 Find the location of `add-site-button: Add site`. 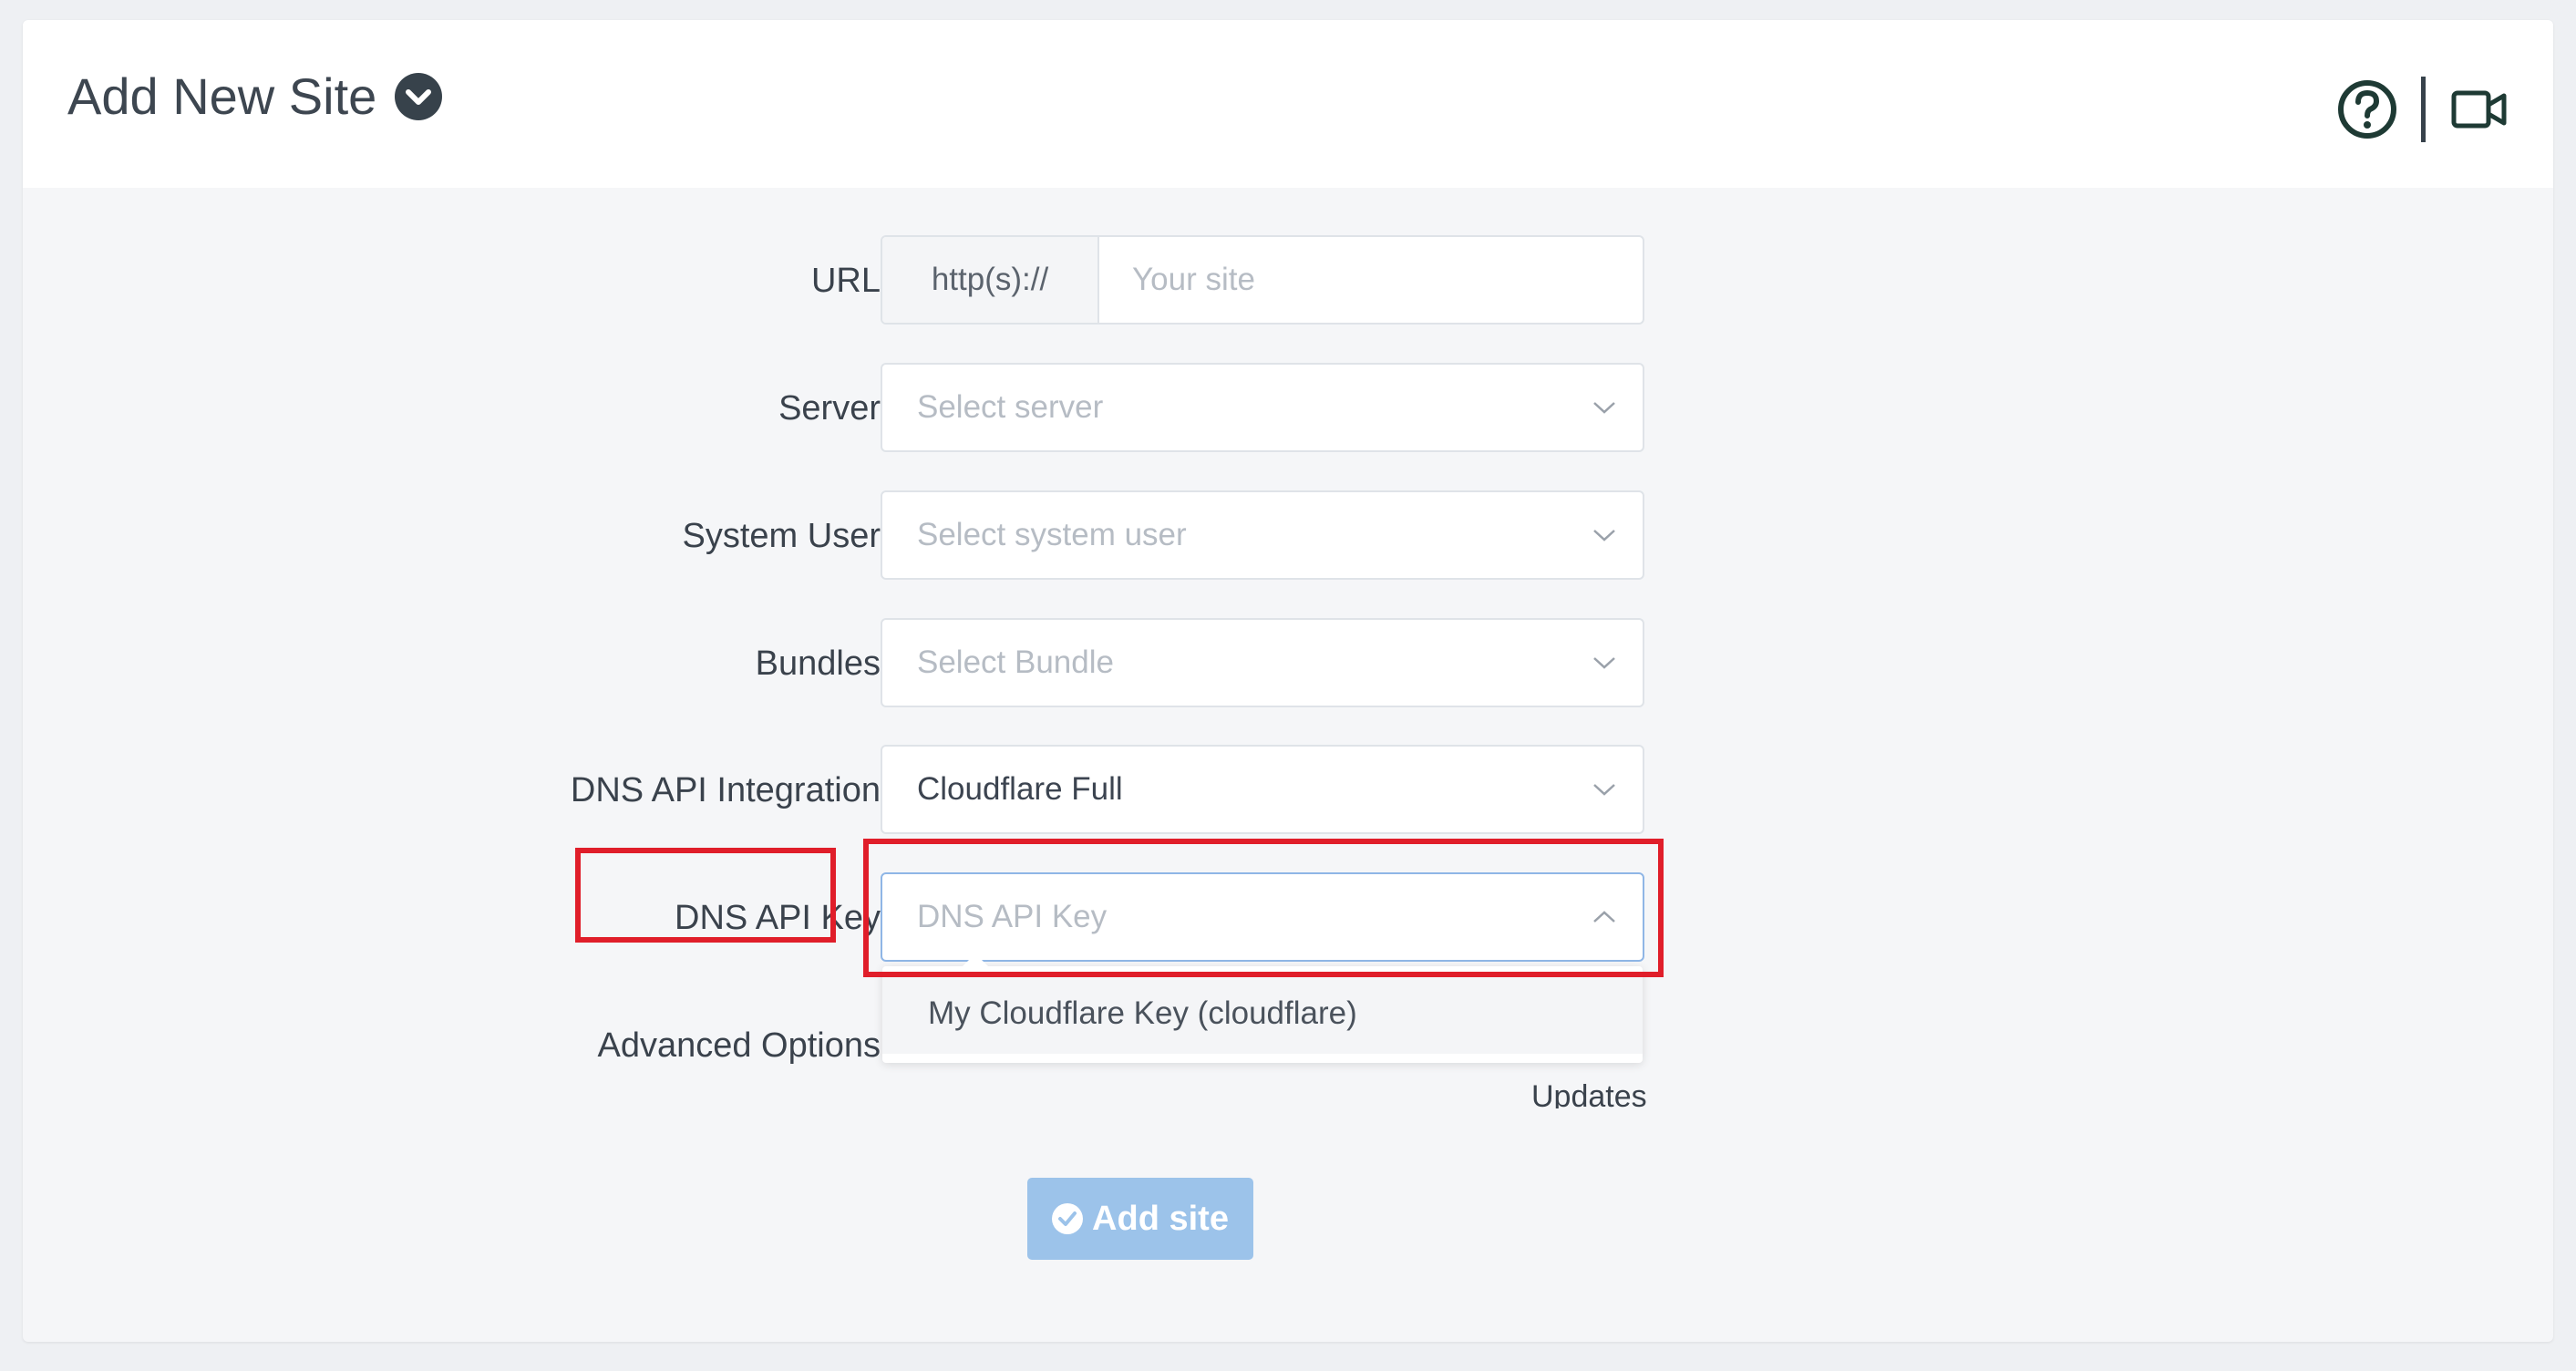

add-site-button: Add site is located at coordinates (1140, 1219).